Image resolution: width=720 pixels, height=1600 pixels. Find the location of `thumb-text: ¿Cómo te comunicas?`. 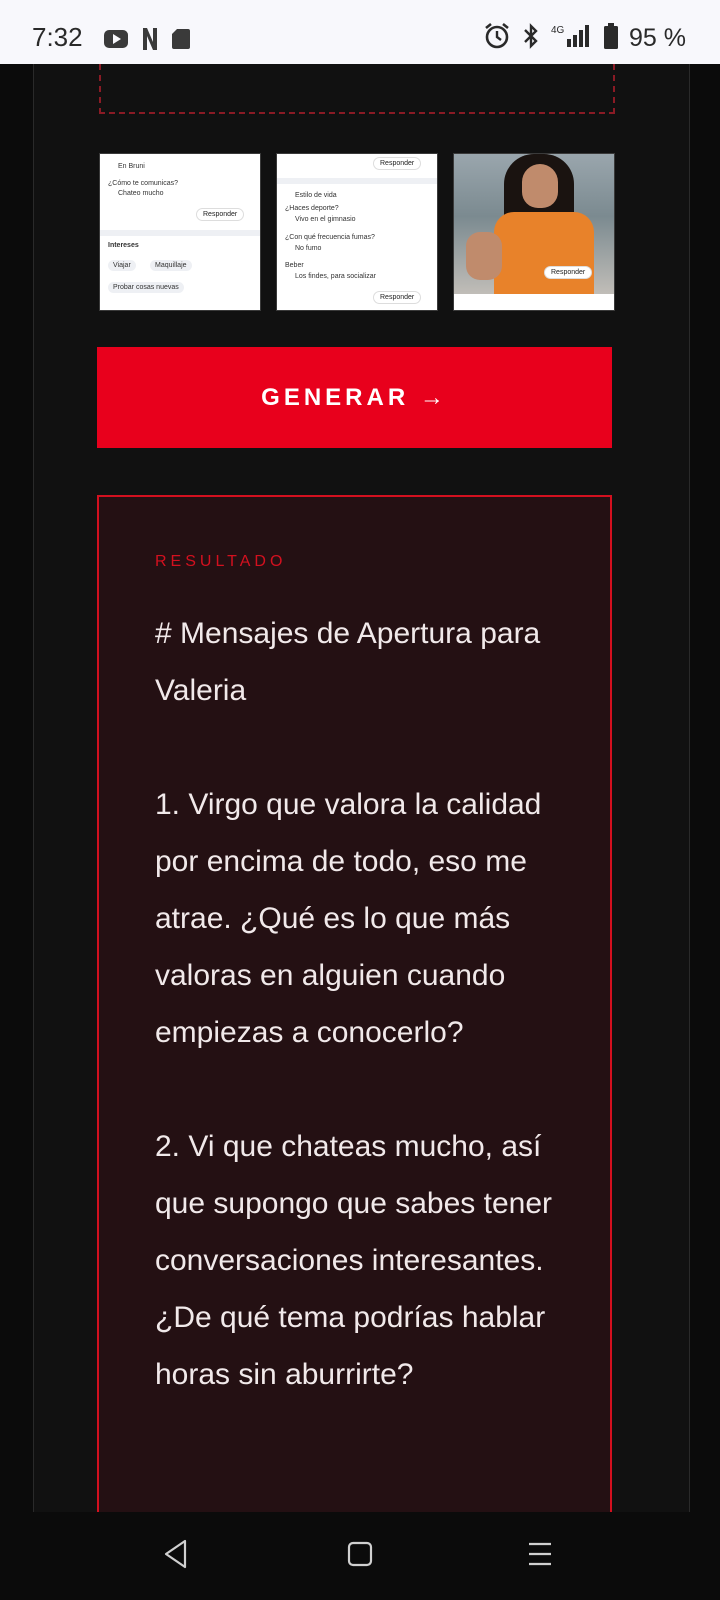

thumb-text: ¿Cómo te comunicas? is located at coordinates (143, 183).